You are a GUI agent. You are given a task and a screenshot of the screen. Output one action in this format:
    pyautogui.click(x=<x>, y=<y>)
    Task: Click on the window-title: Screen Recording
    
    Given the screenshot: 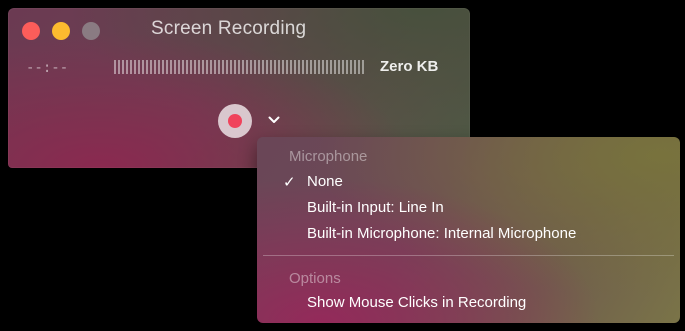 What is the action you would take?
    pyautogui.click(x=229, y=28)
    